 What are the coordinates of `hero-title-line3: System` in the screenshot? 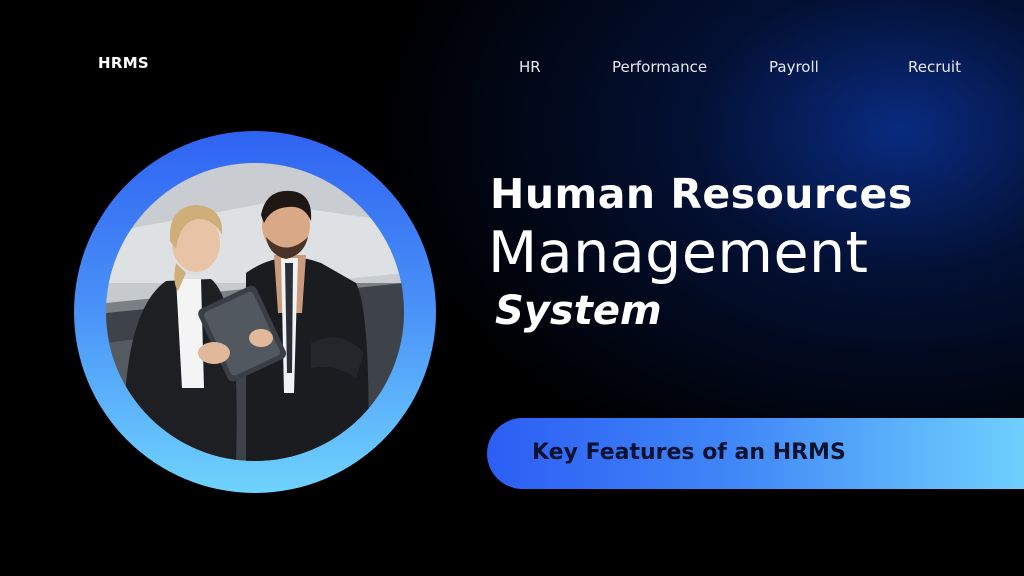 It's located at (578, 311).